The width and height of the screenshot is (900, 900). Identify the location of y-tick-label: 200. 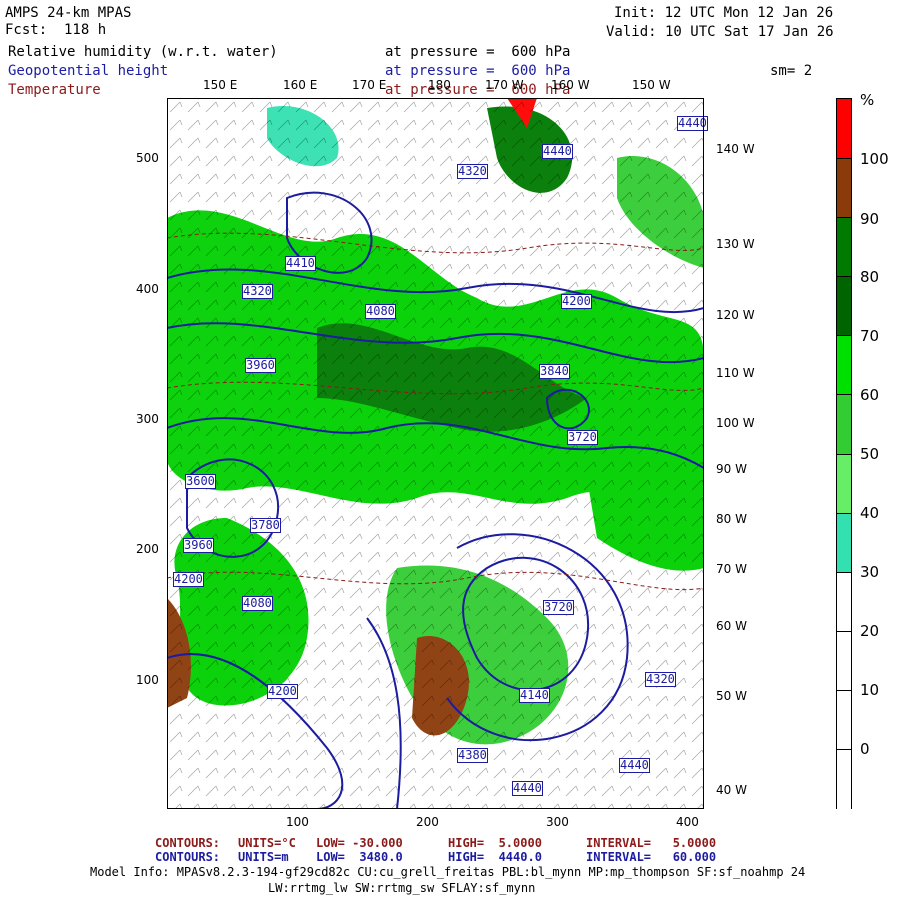
(147, 549).